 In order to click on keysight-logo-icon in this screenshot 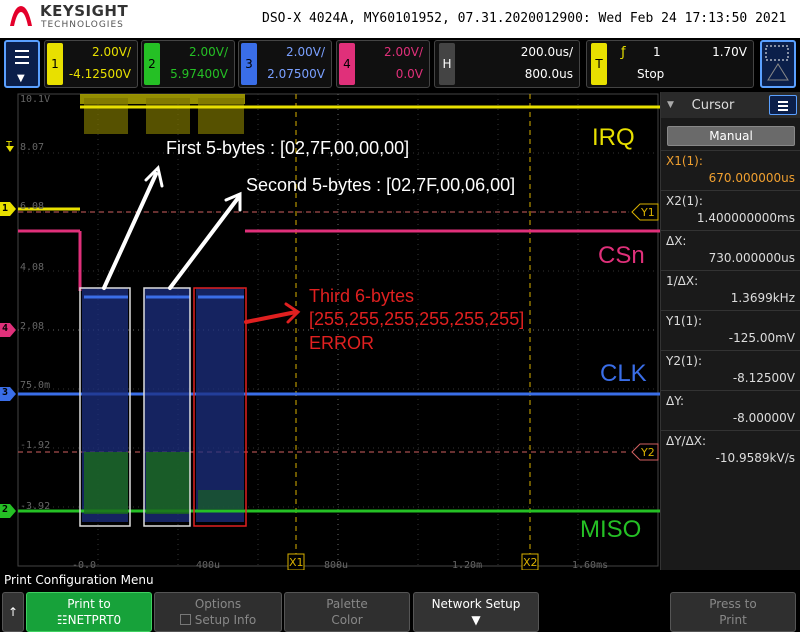, I will do `click(21, 16)`.